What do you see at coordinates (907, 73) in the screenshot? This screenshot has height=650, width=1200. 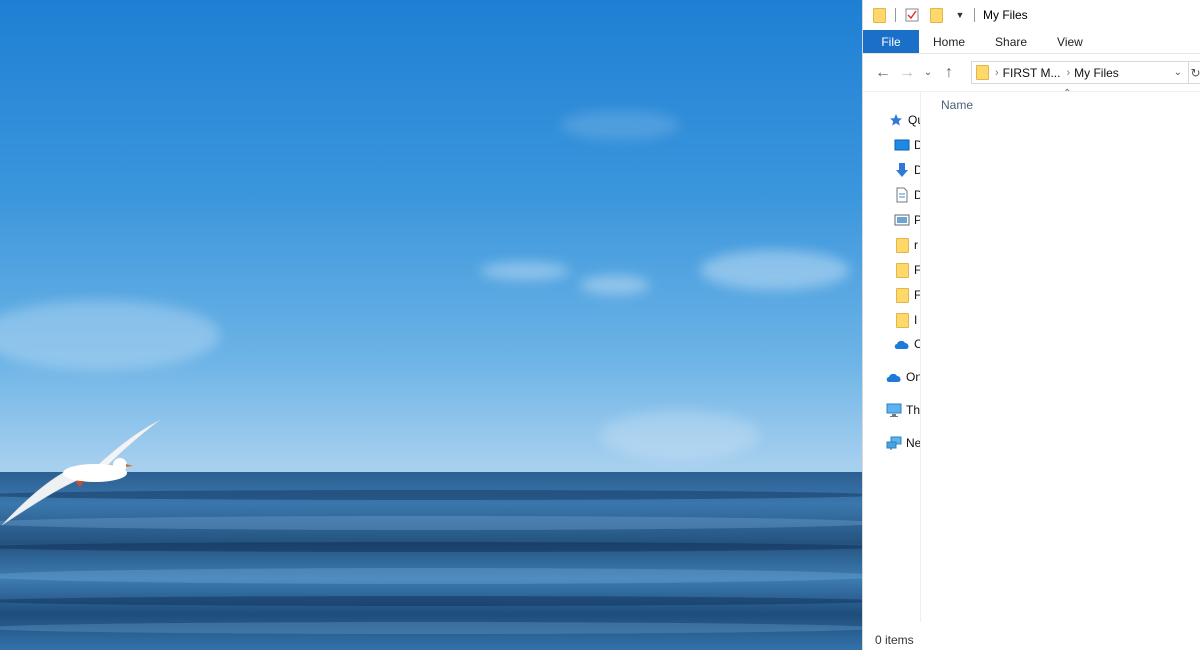 I see `forward-arrow-icon: →` at bounding box center [907, 73].